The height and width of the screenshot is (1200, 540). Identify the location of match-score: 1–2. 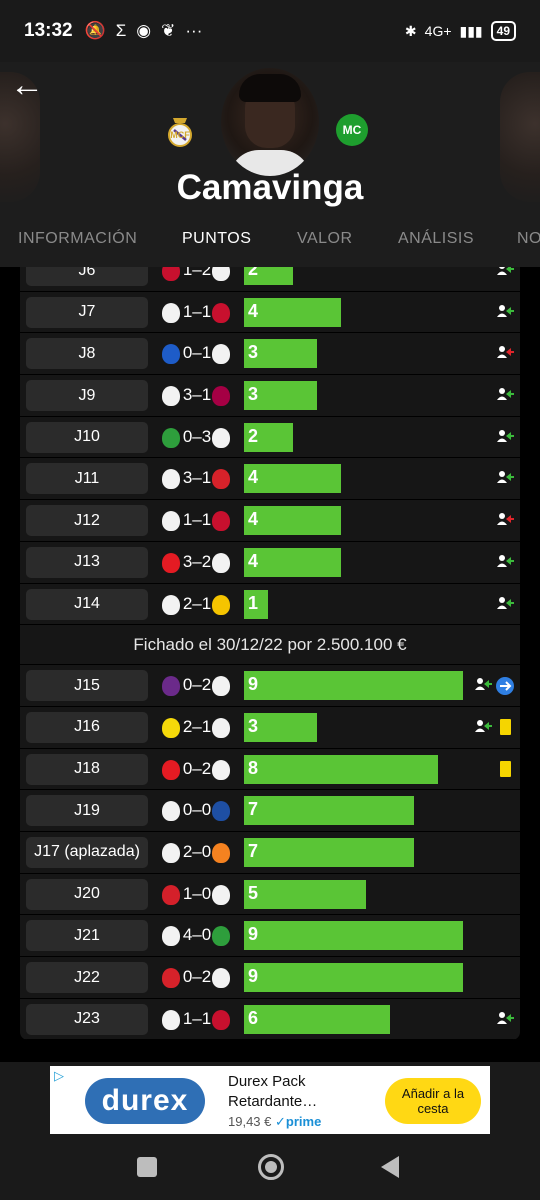
(197, 273).